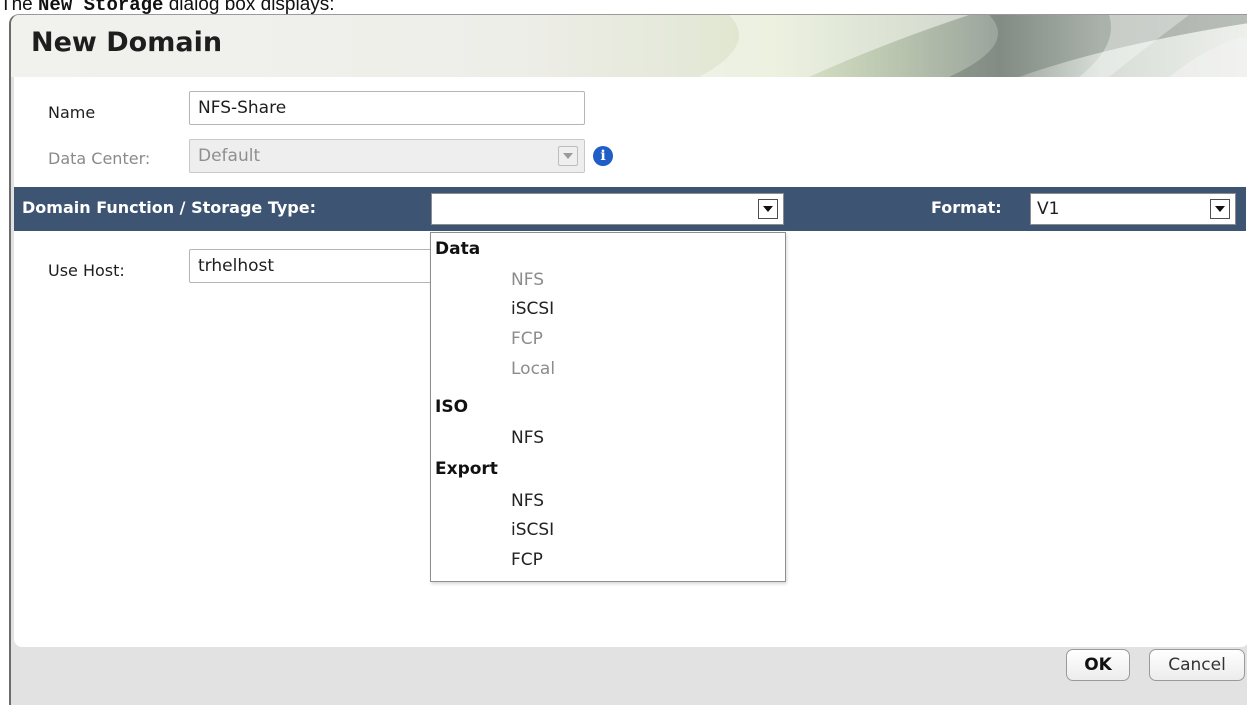 This screenshot has height=705, width=1247. I want to click on dropdown-group-export: Export, so click(466, 469).